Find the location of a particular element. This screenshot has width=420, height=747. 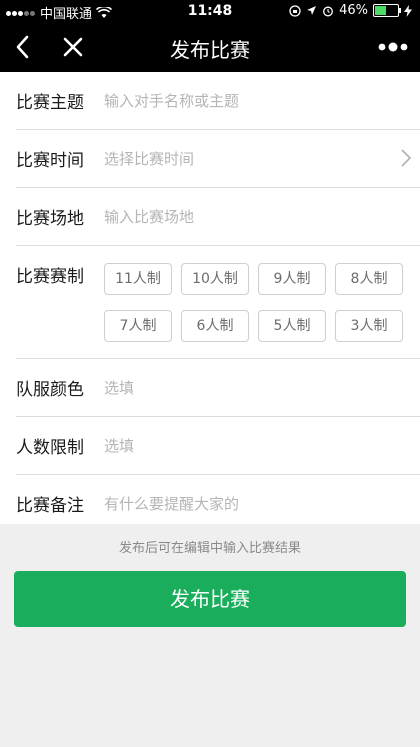

publish-button: 发布比赛 is located at coordinates (210, 599).